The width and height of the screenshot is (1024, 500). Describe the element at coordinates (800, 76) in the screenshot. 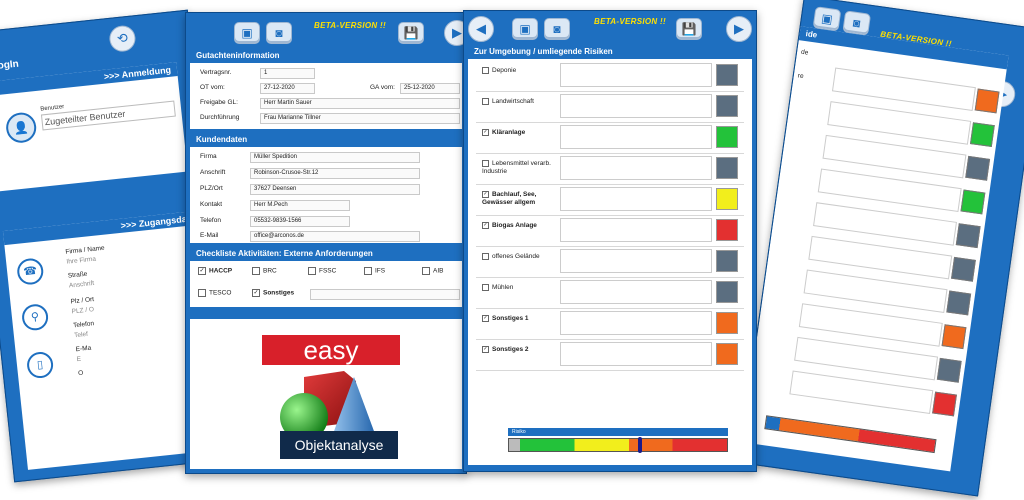

I see `right-row-frag-2: re` at that location.